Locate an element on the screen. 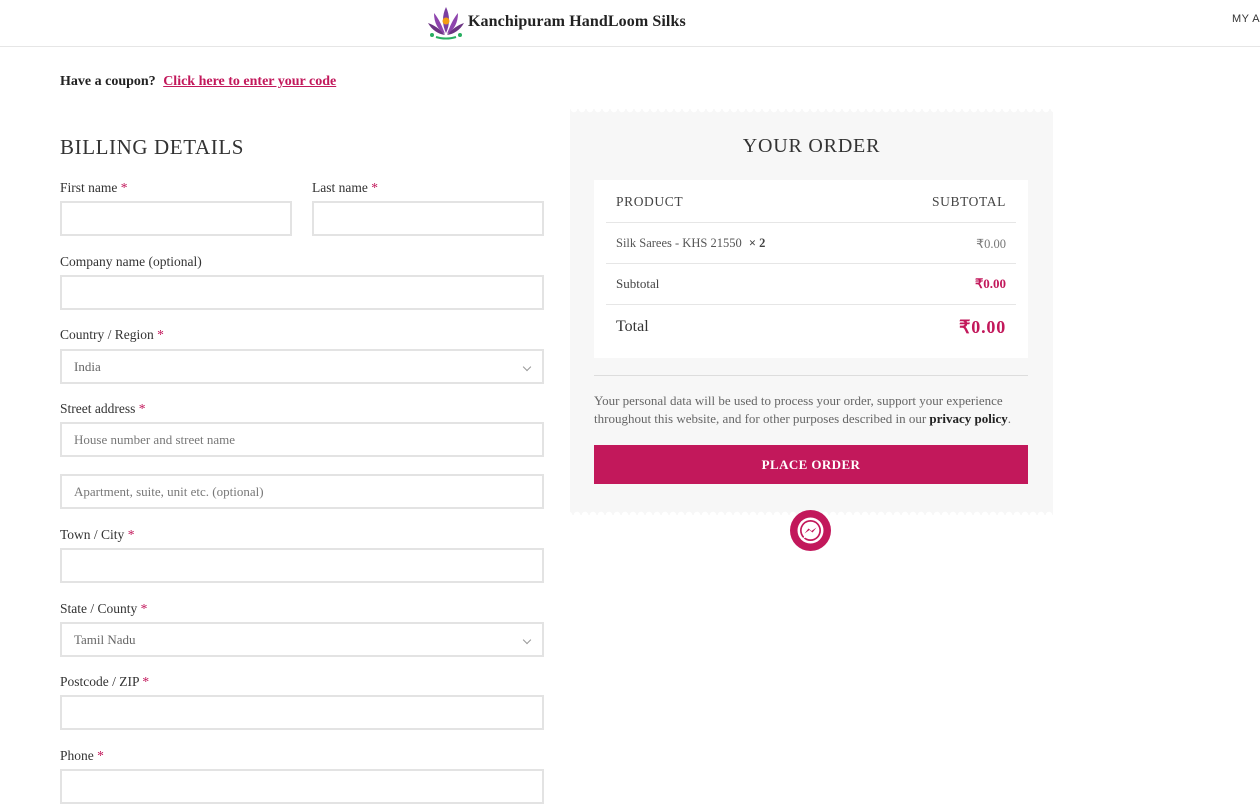 This screenshot has height=807, width=1260. my-account-link: MY ACCOUNT is located at coordinates (1246, 19).